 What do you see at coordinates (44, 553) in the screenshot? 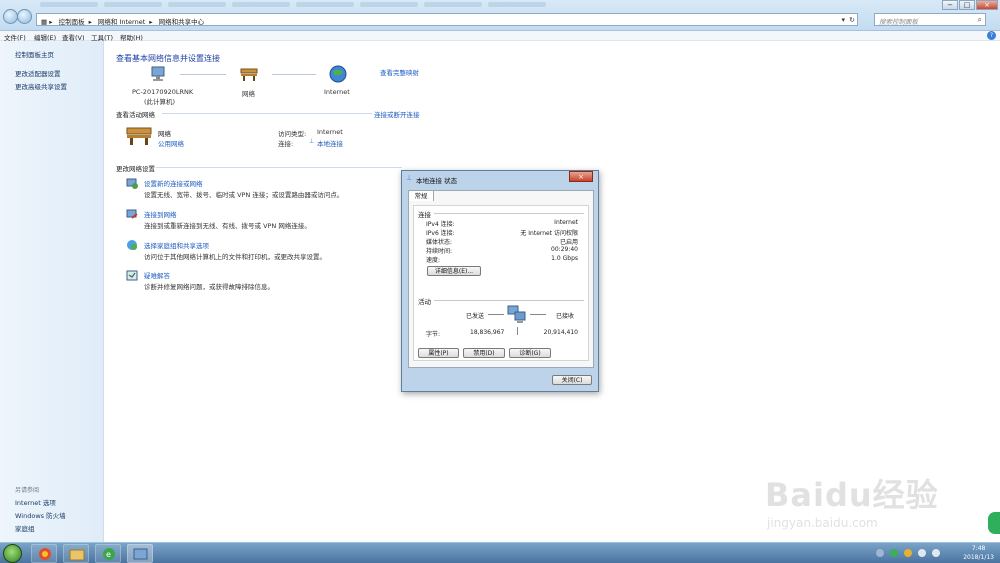
I see `taskbar-360-browser` at bounding box center [44, 553].